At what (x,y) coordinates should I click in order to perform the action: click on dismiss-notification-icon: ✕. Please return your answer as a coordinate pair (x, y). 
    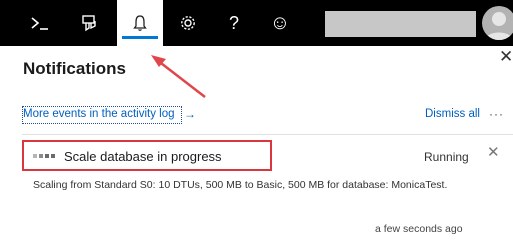
    Looking at the image, I should click on (493, 153).